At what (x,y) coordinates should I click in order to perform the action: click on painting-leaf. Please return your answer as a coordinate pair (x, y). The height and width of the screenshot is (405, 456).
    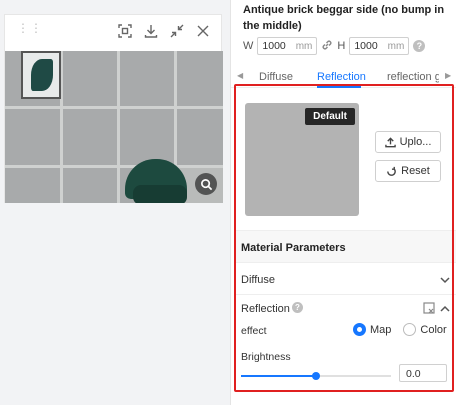
    Looking at the image, I should click on (42, 75).